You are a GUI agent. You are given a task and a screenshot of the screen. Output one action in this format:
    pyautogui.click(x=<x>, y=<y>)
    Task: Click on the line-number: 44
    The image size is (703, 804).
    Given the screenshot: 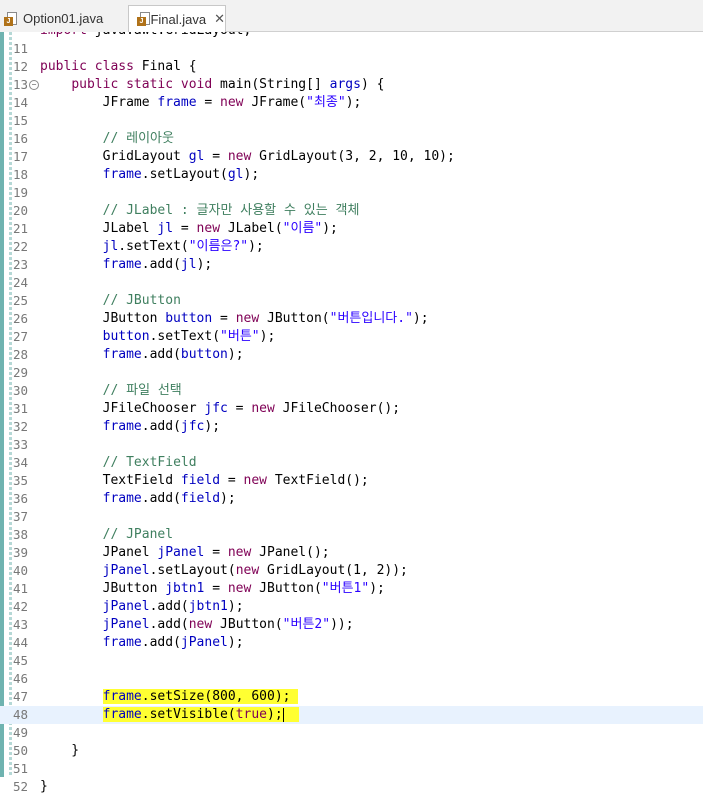 What is the action you would take?
    pyautogui.click(x=21, y=642)
    